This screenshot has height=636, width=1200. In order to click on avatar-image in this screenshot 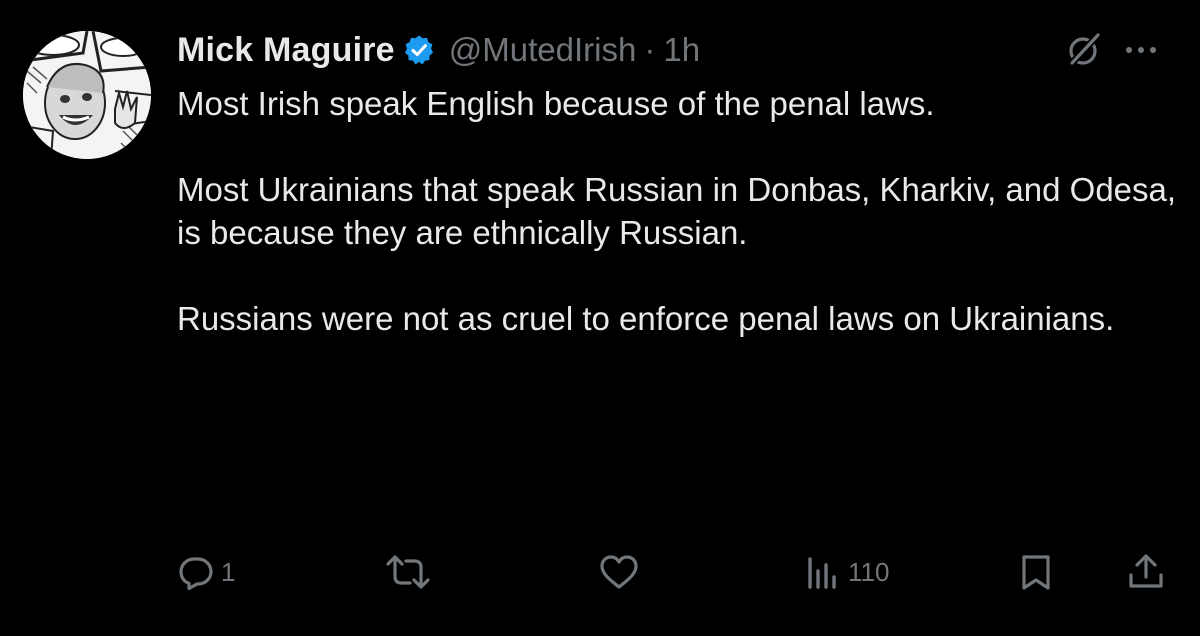, I will do `click(87, 95)`.